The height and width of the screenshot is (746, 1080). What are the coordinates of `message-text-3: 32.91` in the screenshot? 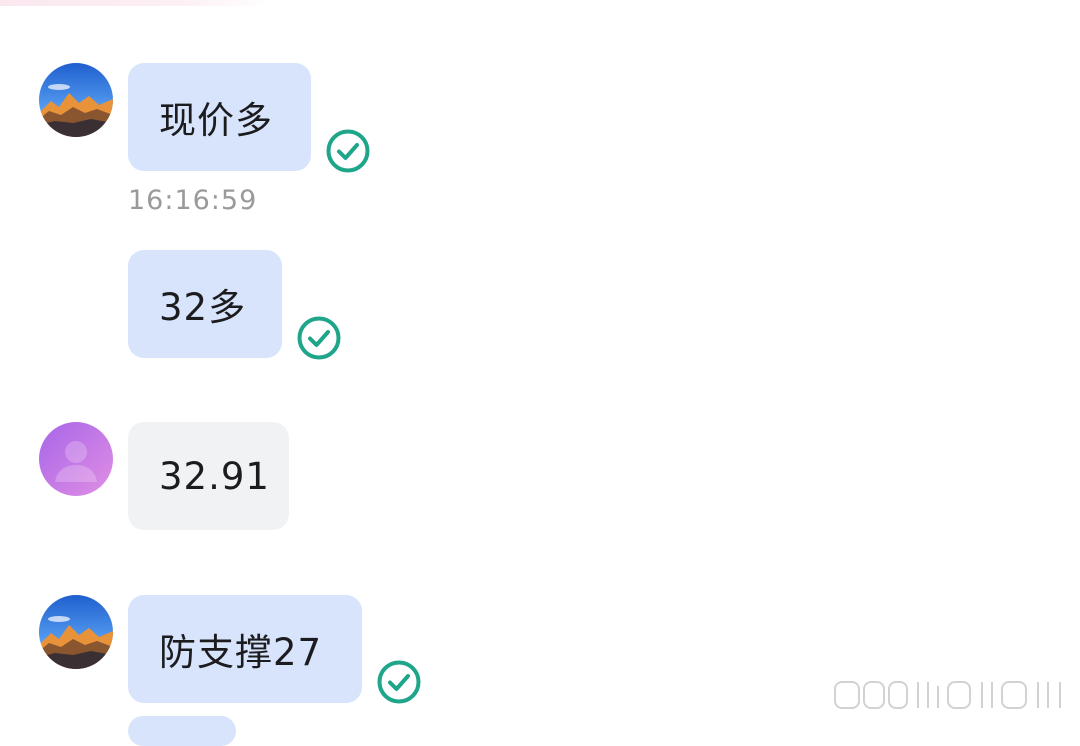 It's located at (214, 476).